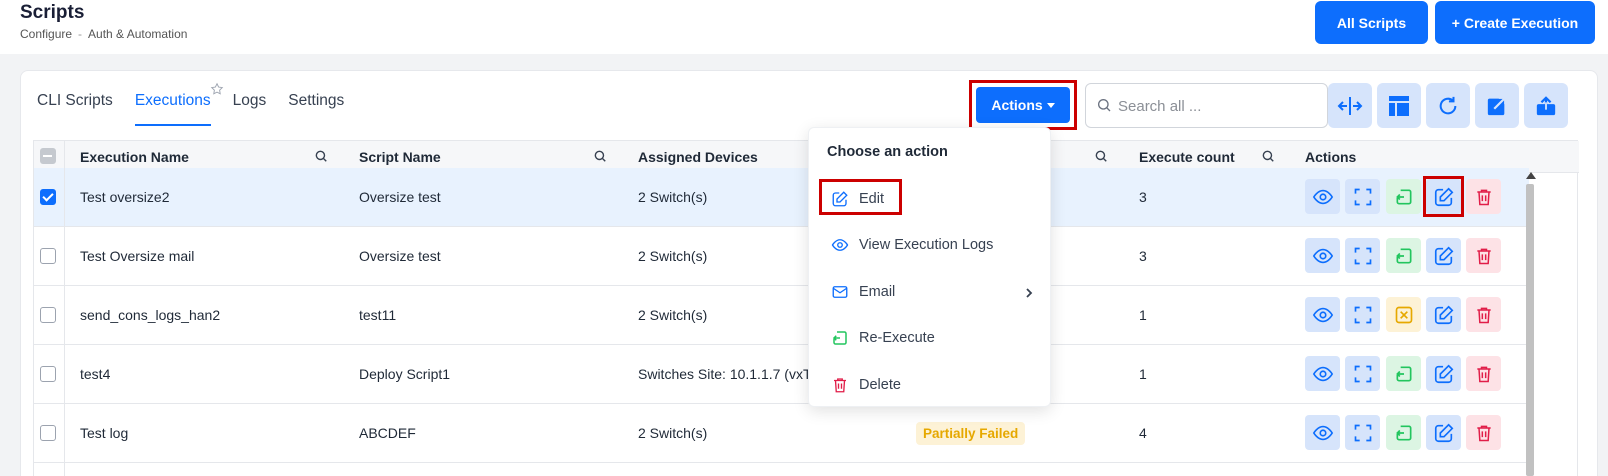 The height and width of the screenshot is (476, 1608). I want to click on breadcrumb-item-auth-automation: Auth & Automation, so click(137, 34).